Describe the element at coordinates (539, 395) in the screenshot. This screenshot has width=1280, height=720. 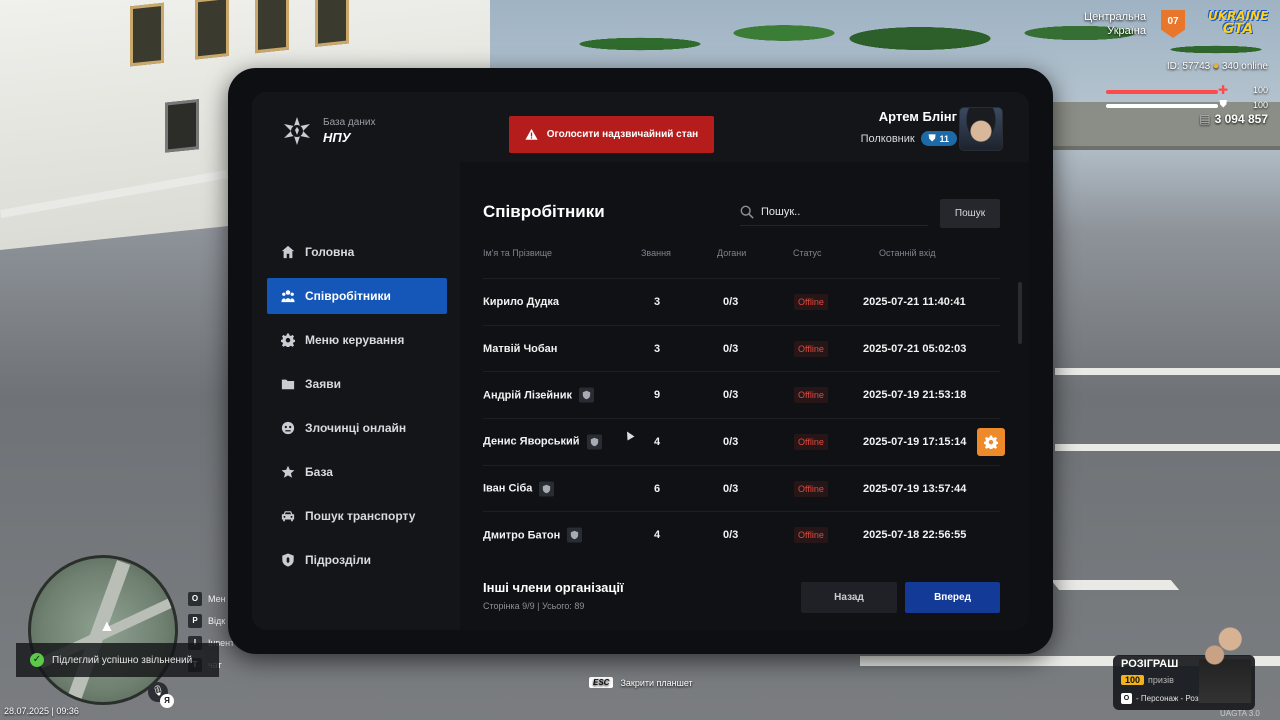
I see `employee-name: Андрій Лізейник` at that location.